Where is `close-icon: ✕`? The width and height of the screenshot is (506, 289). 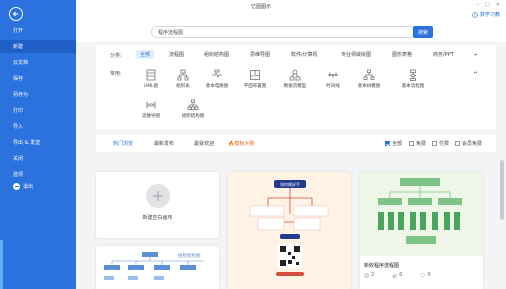
close-icon: ✕ is located at coordinates (498, 5).